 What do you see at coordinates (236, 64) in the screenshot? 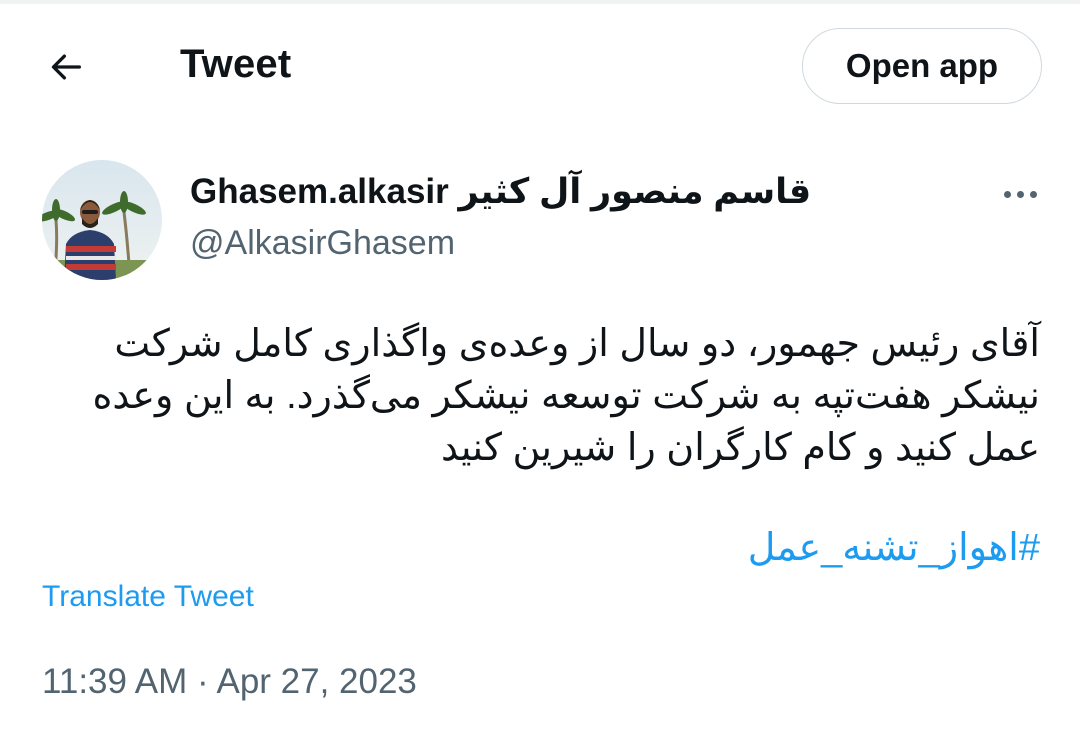
I see `page-title: Tweet` at bounding box center [236, 64].